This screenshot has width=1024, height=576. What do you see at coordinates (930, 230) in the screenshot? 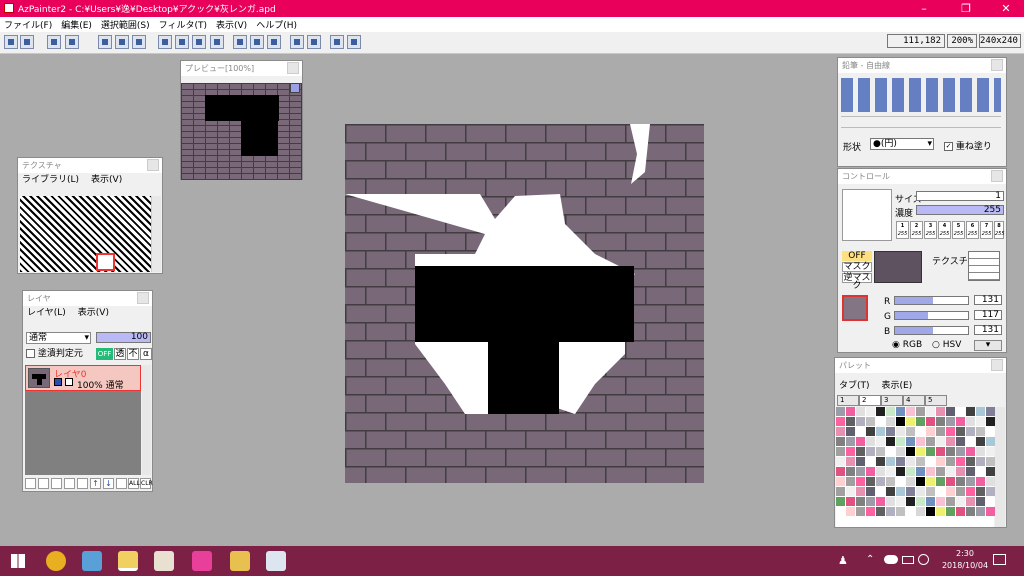
I see `preset-button: 3 255` at bounding box center [930, 230].